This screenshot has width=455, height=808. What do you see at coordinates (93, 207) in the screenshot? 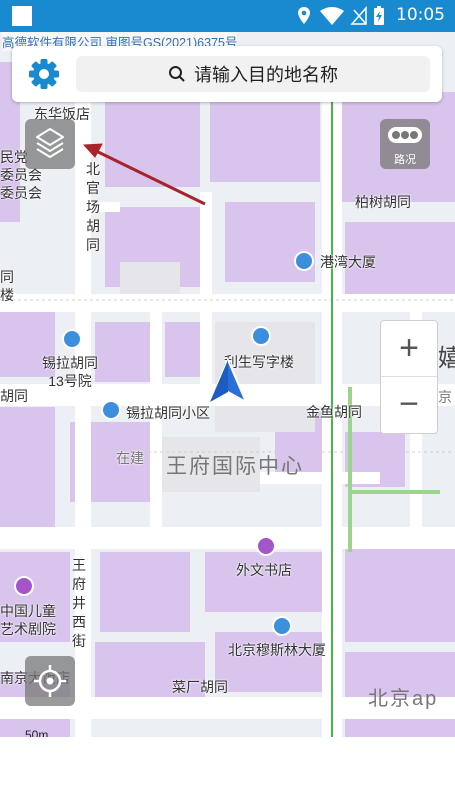
I see `map-label: 北 官 场 胡 同` at bounding box center [93, 207].